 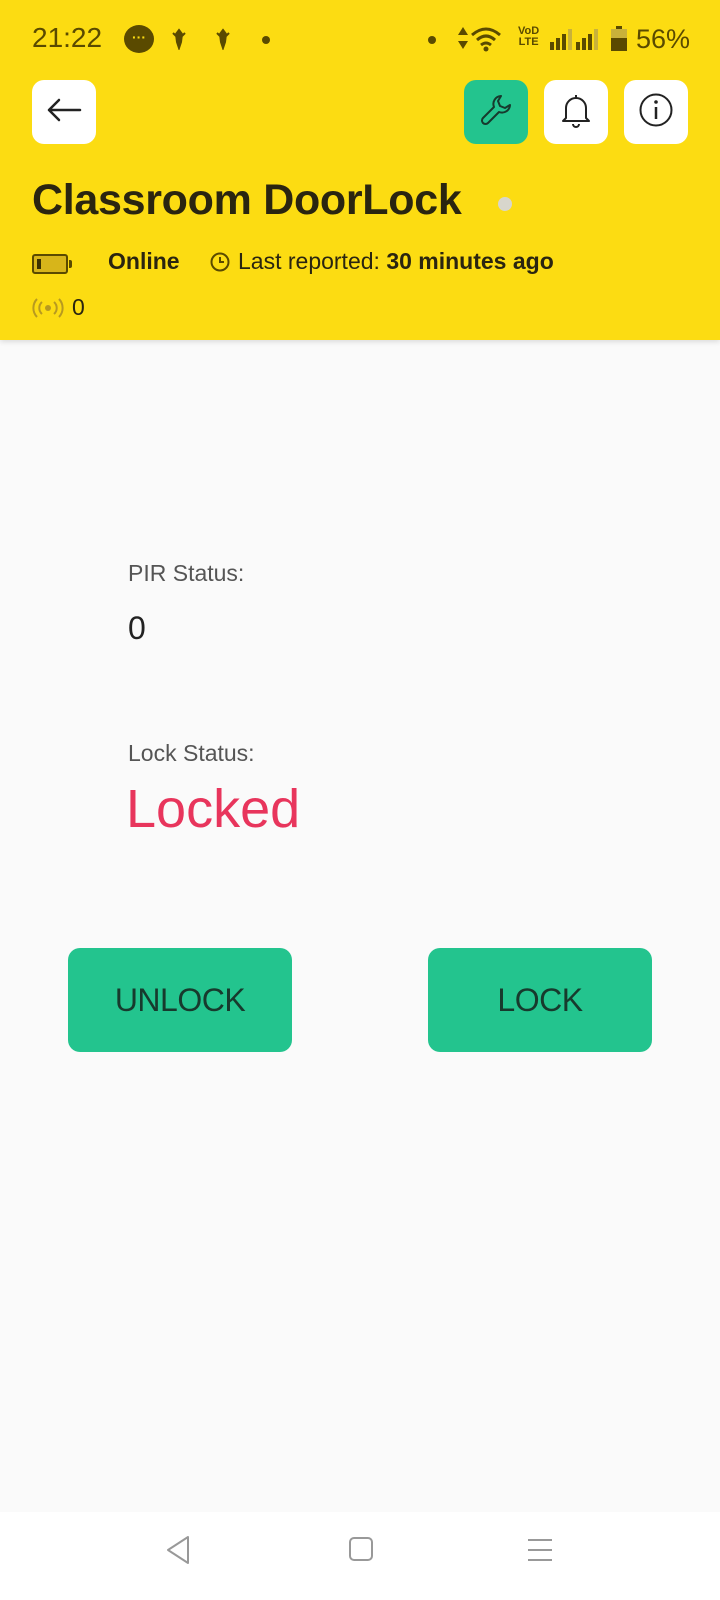 I want to click on pir-status-value: 0, so click(x=137, y=628).